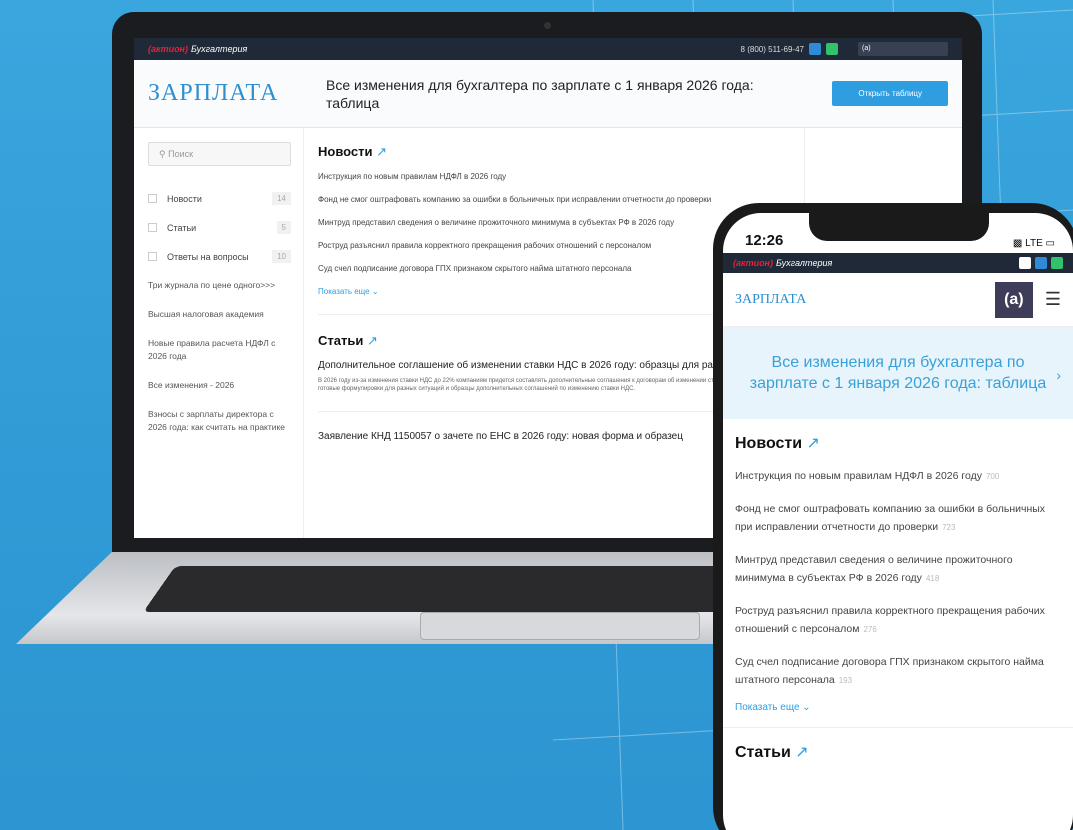 The width and height of the screenshot is (1073, 830). What do you see at coordinates (932, 578) in the screenshot?
I see `view-count: 418` at bounding box center [932, 578].